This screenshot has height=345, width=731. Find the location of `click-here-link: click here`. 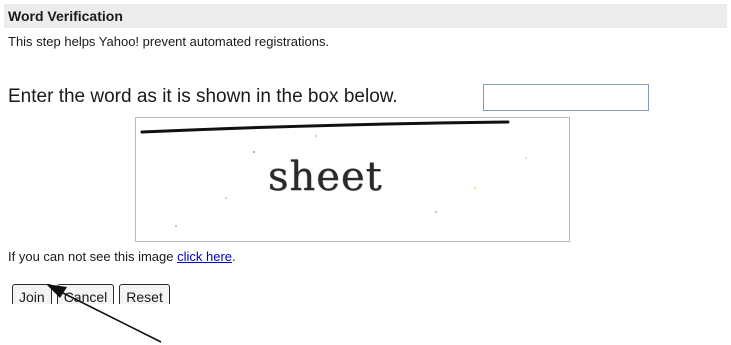

click-here-link: click here is located at coordinates (204, 256).